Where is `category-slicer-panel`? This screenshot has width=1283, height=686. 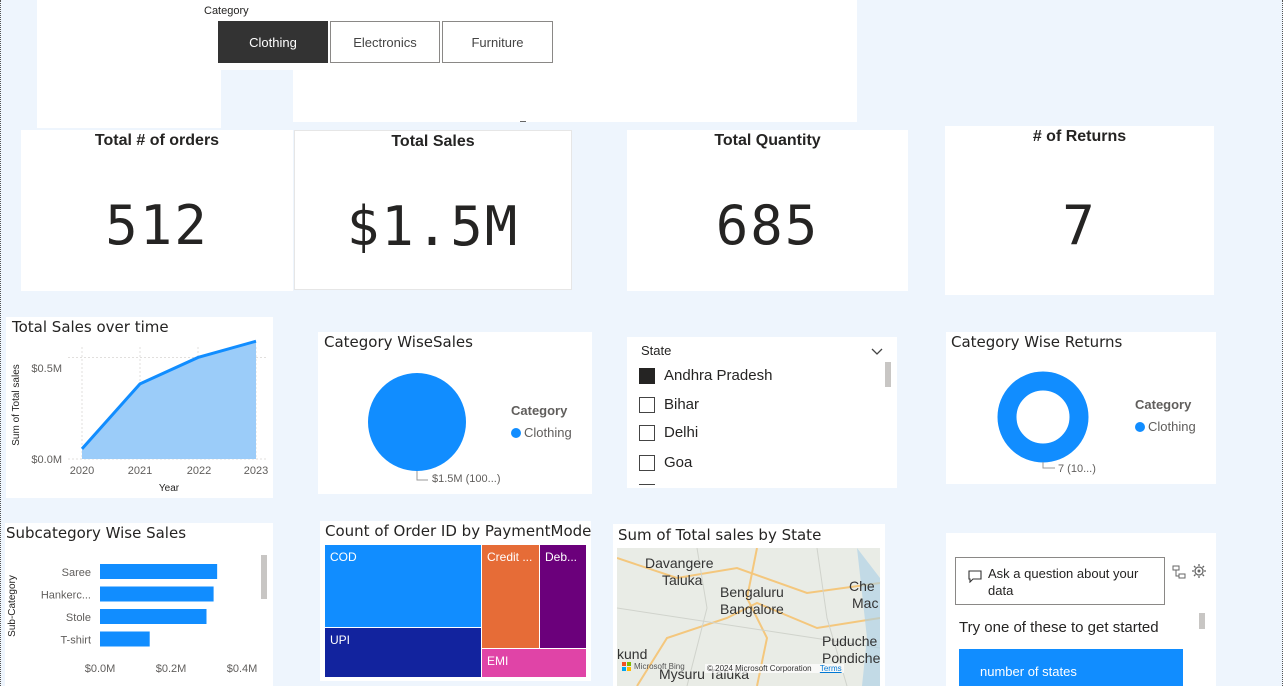 category-slicer-panel is located at coordinates (129, 64).